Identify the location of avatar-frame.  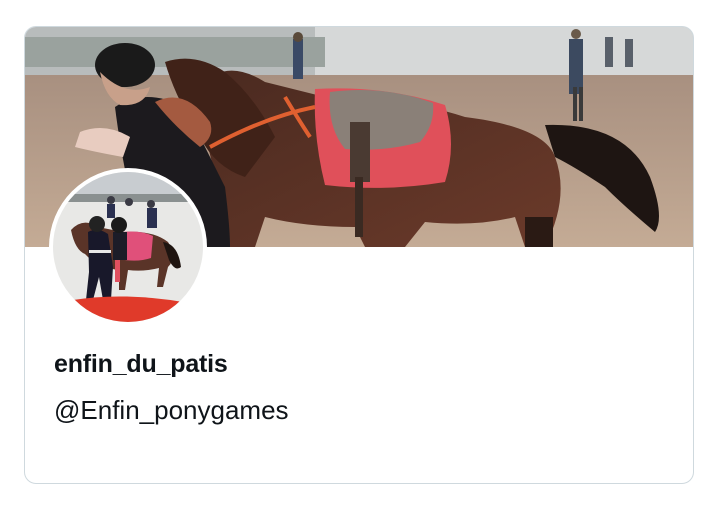
(128, 247).